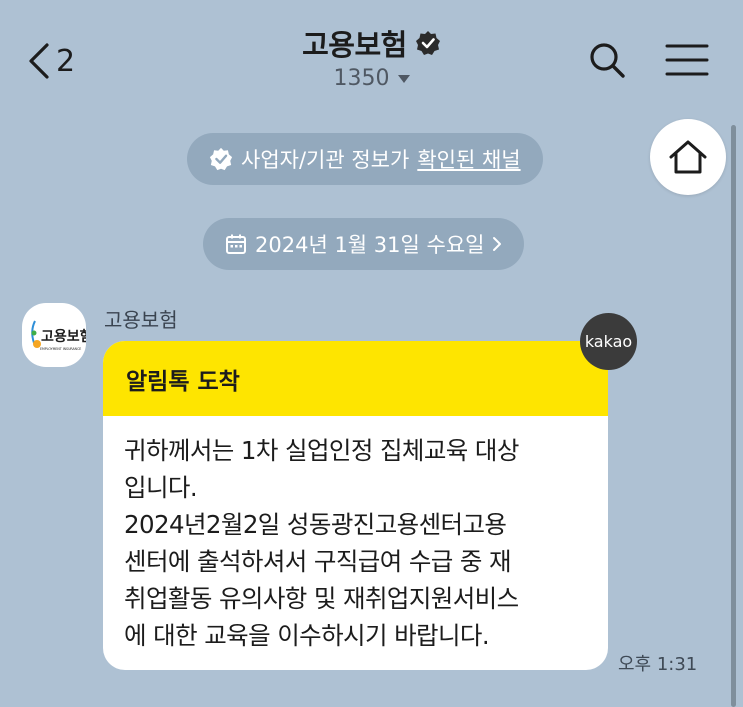 The width and height of the screenshot is (743, 707). I want to click on logo-text: 고용보험, so click(63, 336).